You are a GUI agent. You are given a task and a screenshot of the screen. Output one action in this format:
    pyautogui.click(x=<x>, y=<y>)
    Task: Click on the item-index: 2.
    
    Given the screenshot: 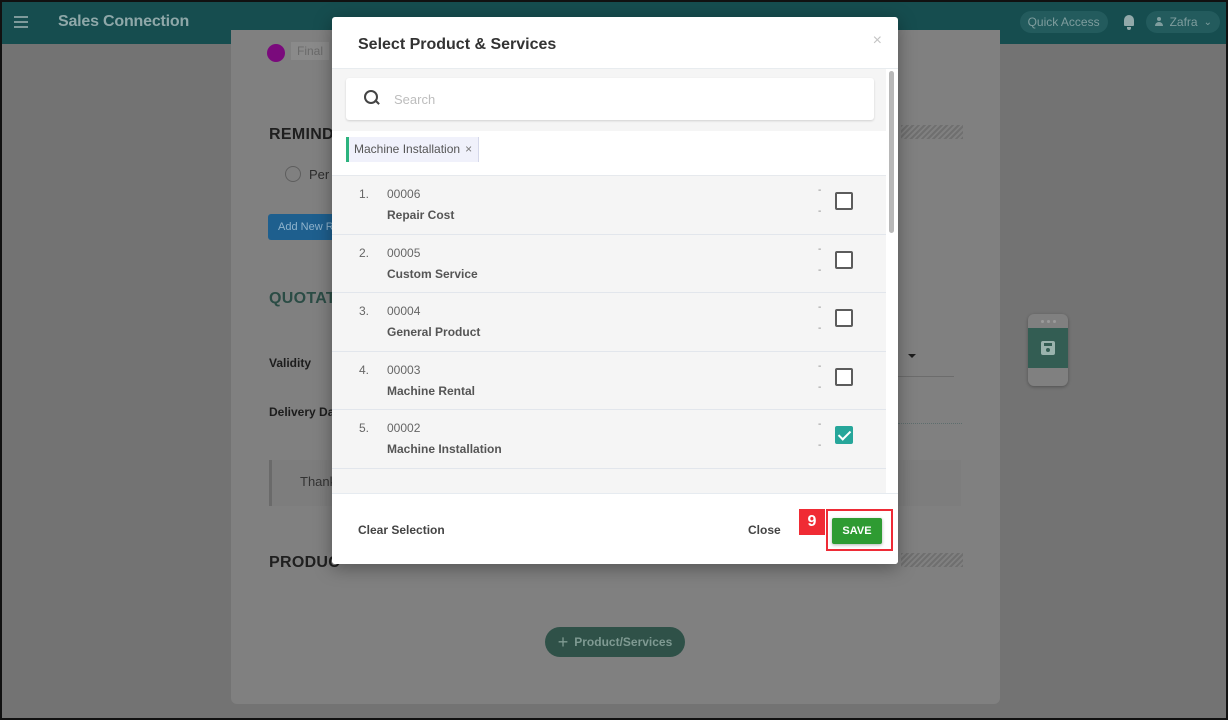 What is the action you would take?
    pyautogui.click(x=364, y=252)
    